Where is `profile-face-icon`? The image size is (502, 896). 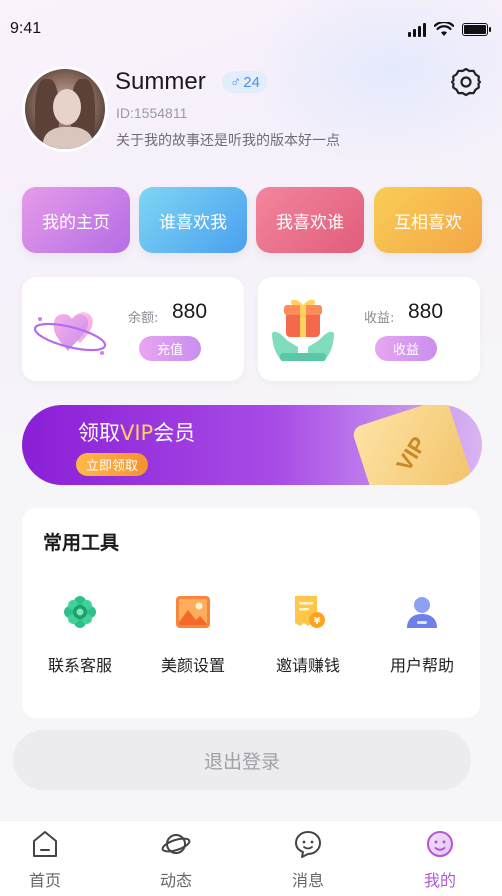
profile-face-icon is located at coordinates (440, 844).